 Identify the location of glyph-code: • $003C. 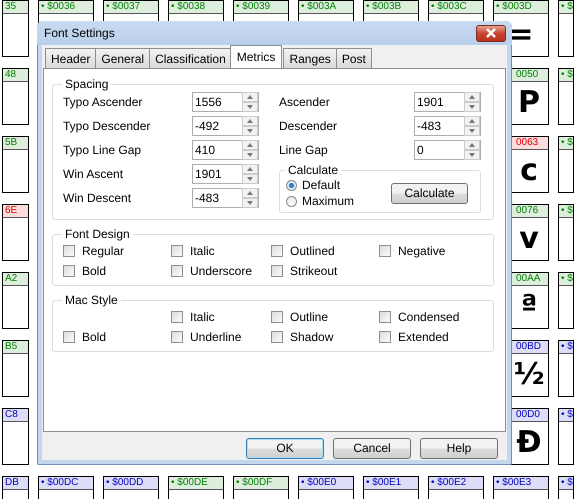
(456, 7).